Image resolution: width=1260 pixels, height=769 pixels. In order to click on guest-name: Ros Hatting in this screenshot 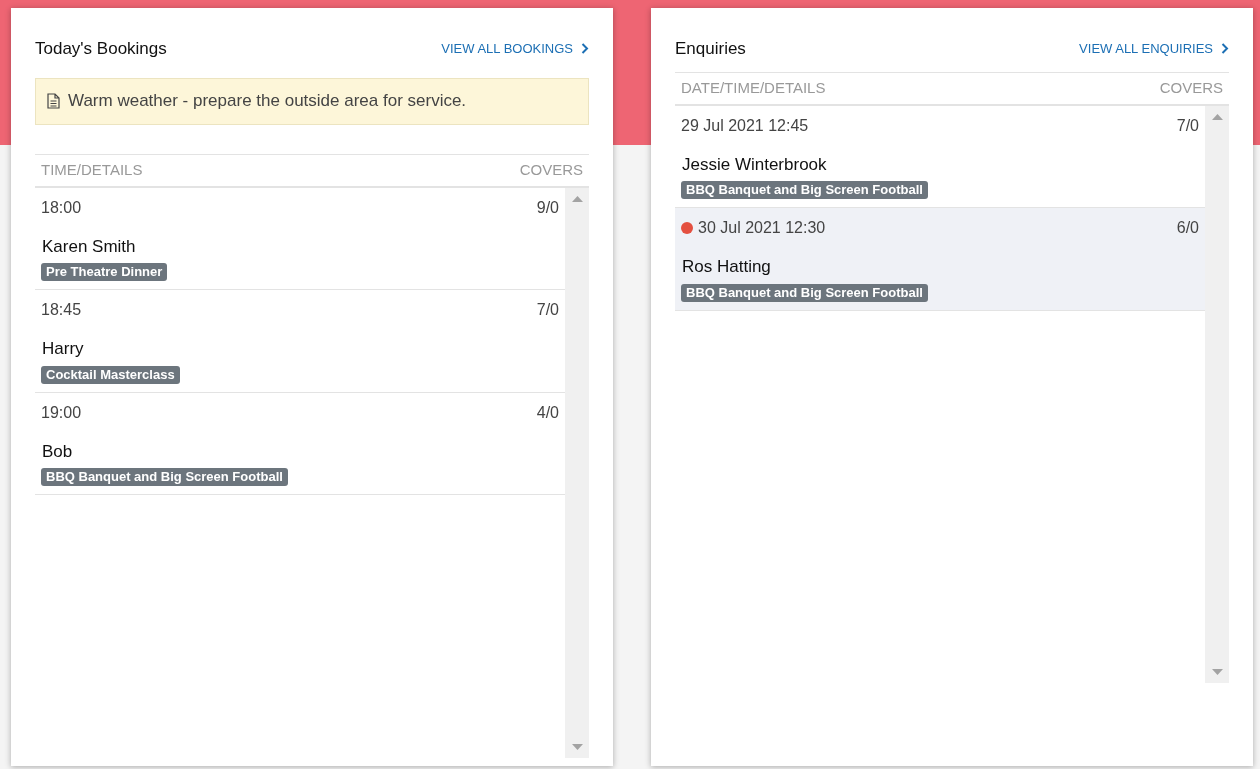, I will do `click(726, 267)`.